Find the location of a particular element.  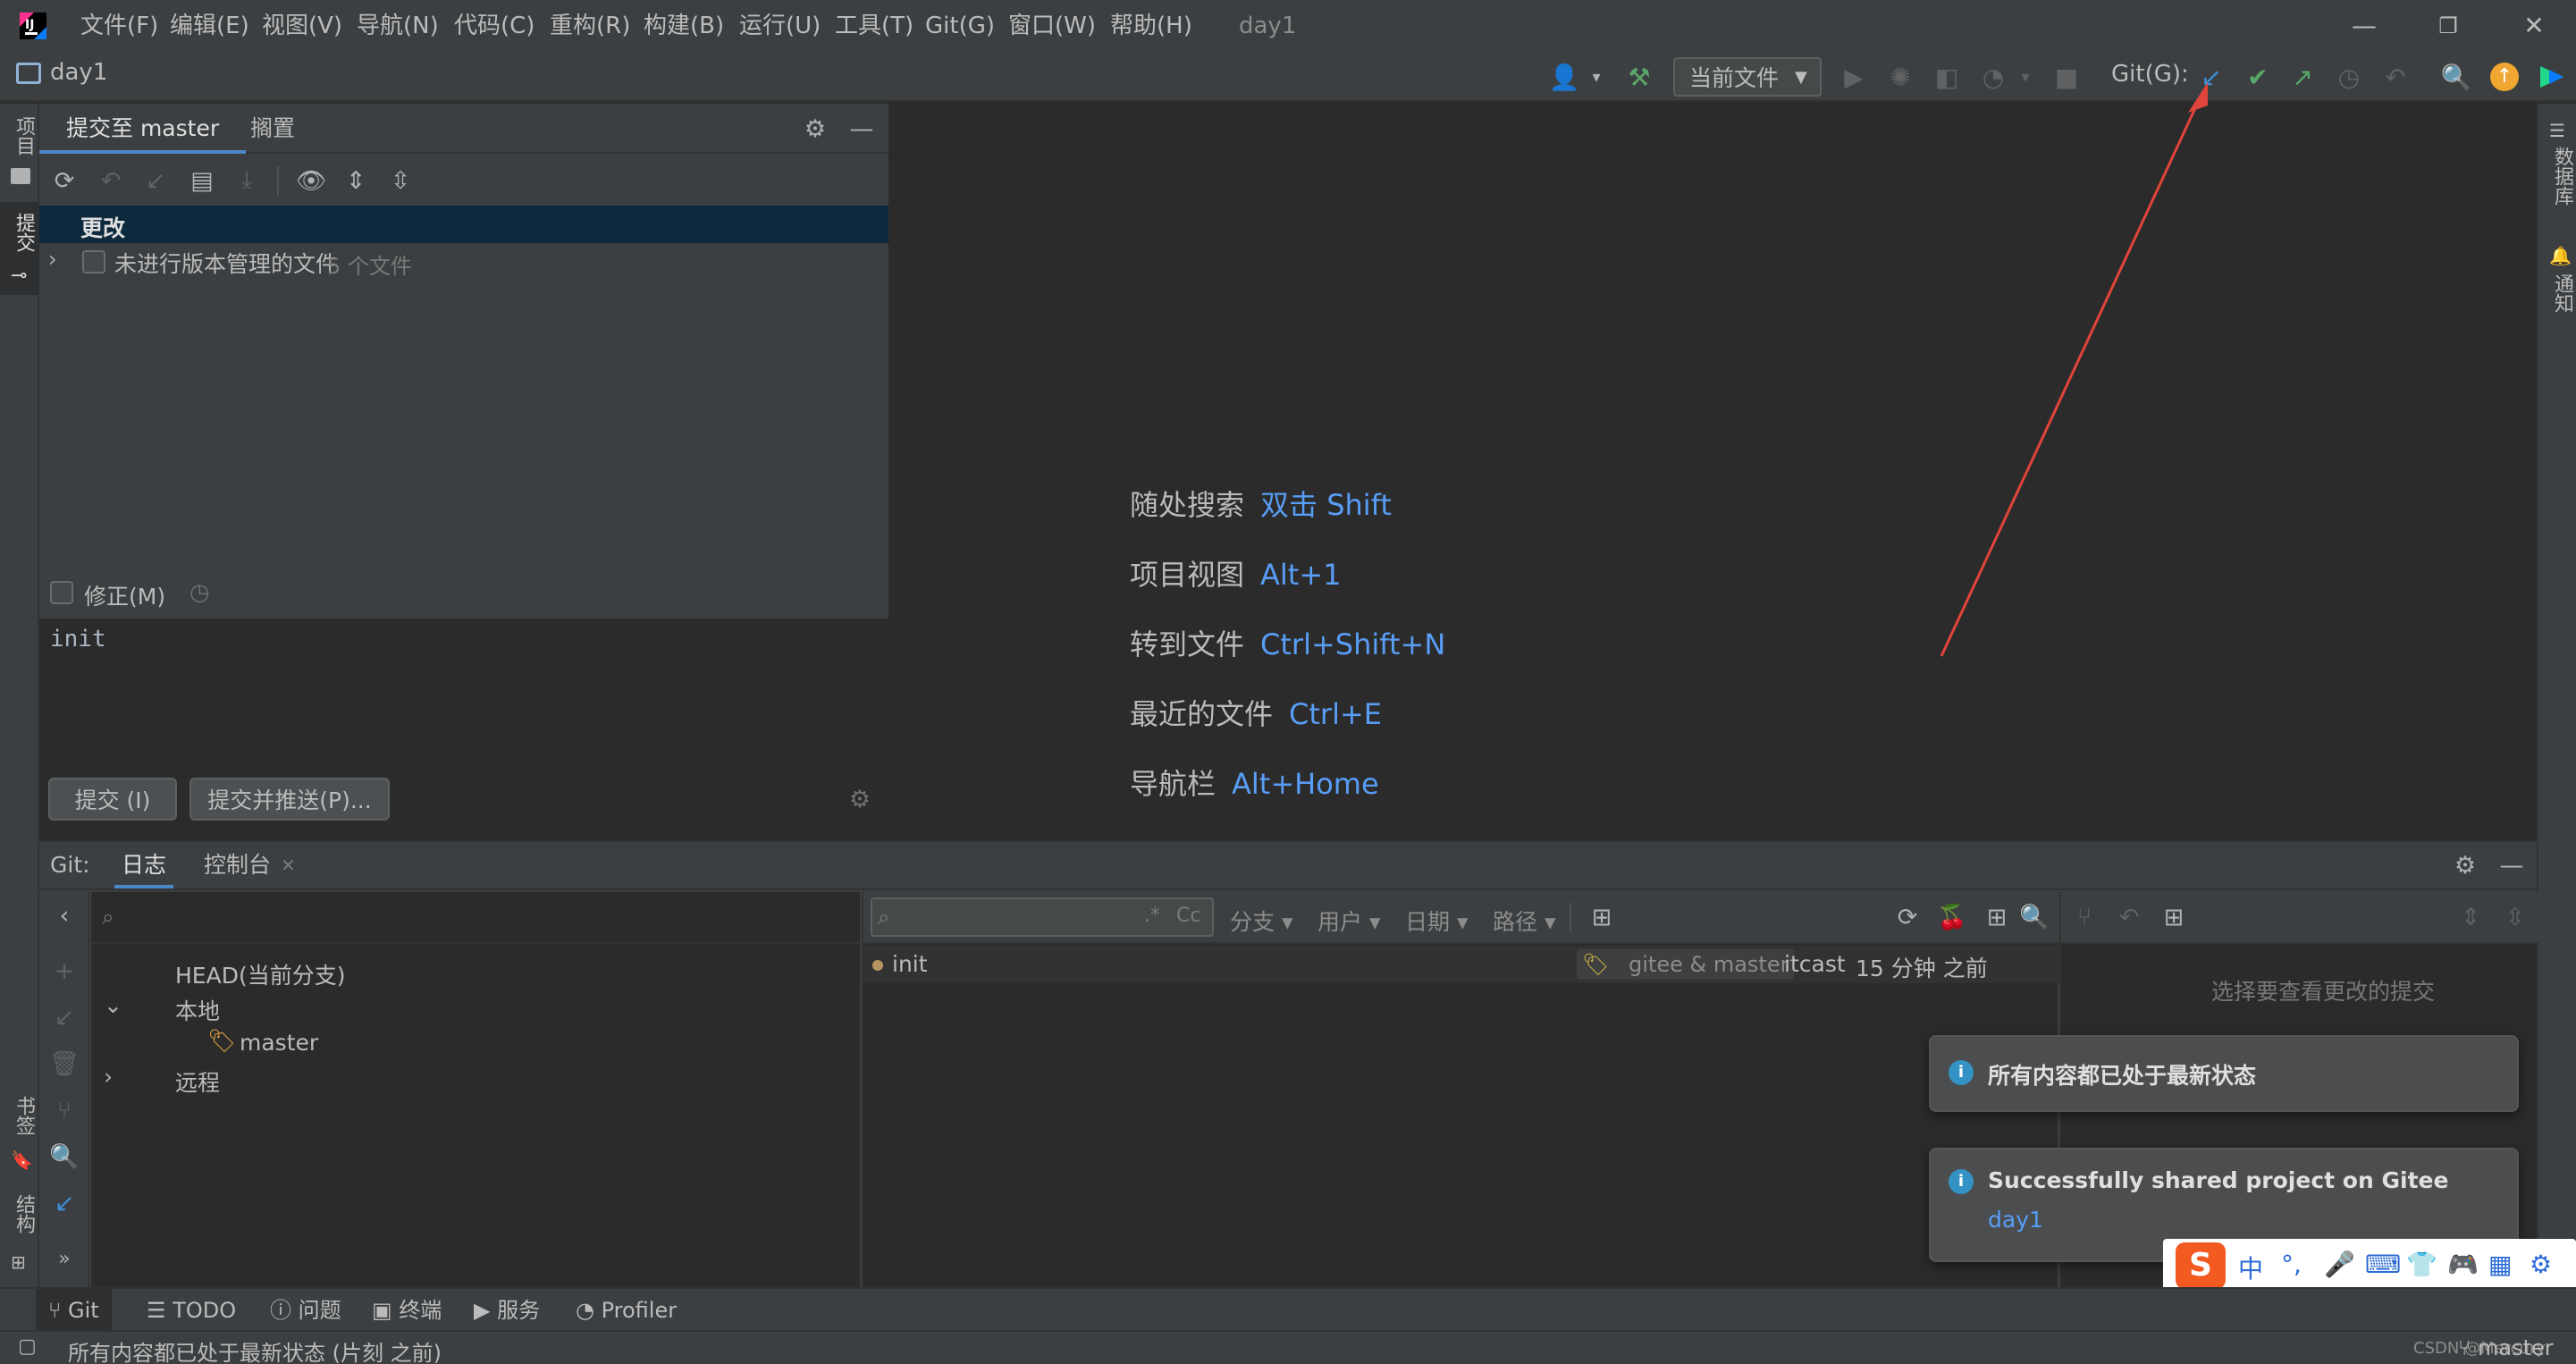

commit-options-gear-icon: ⚙ is located at coordinates (860, 799).